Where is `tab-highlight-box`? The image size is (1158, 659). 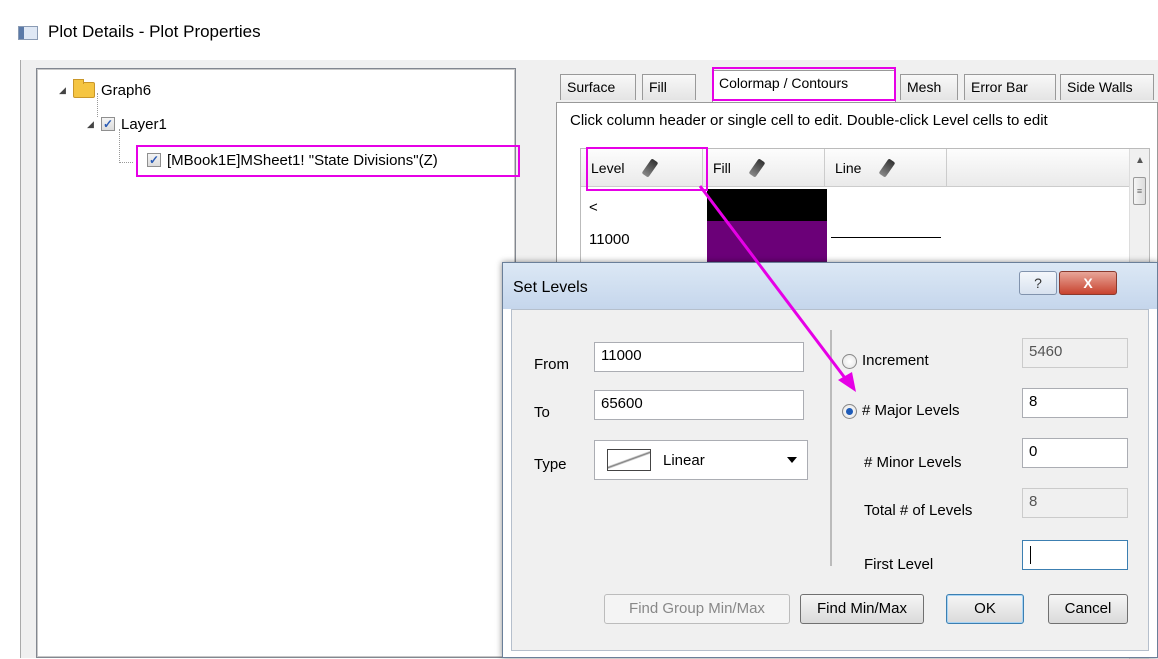 tab-highlight-box is located at coordinates (804, 84).